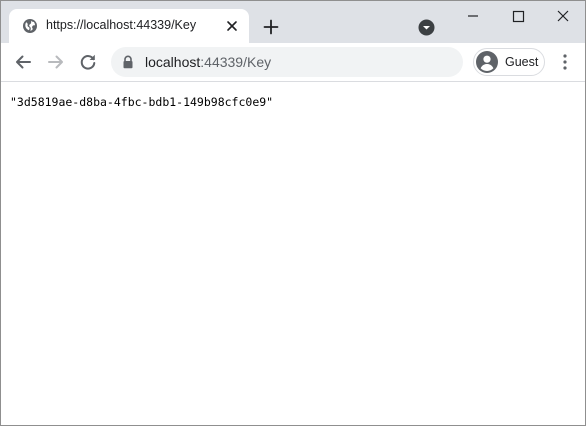 This screenshot has width=586, height=426. I want to click on back-arrow-icon, so click(23, 62).